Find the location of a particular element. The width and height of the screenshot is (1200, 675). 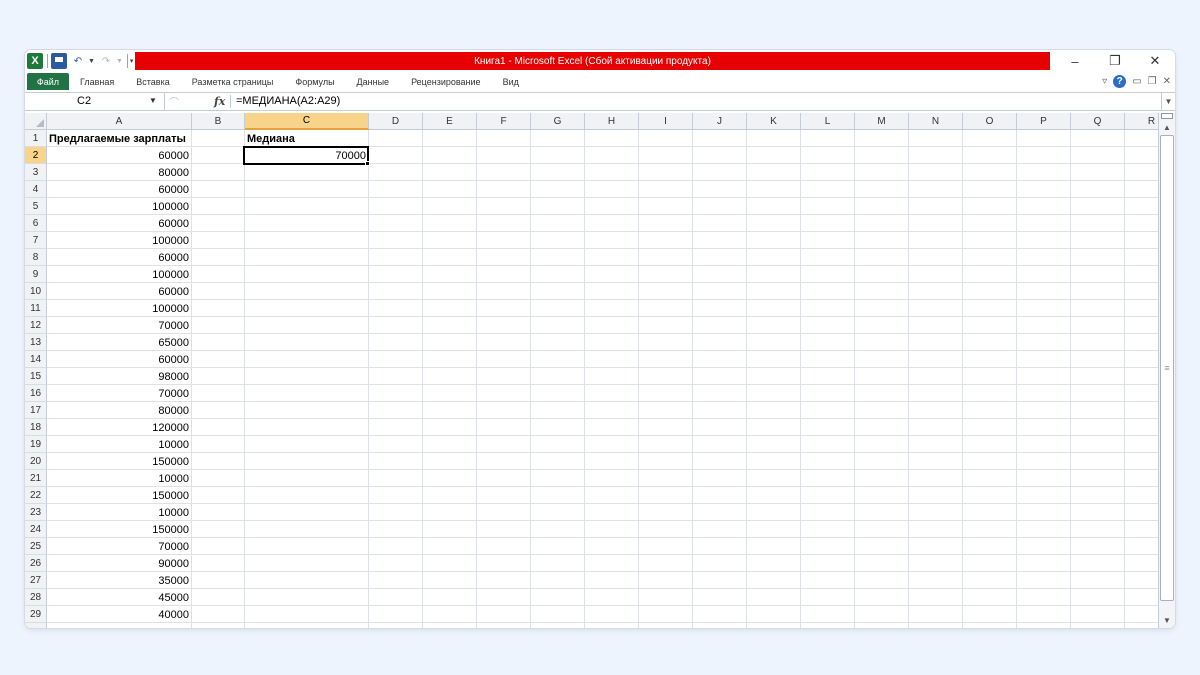

row-header-3: 3 is located at coordinates (36, 172).